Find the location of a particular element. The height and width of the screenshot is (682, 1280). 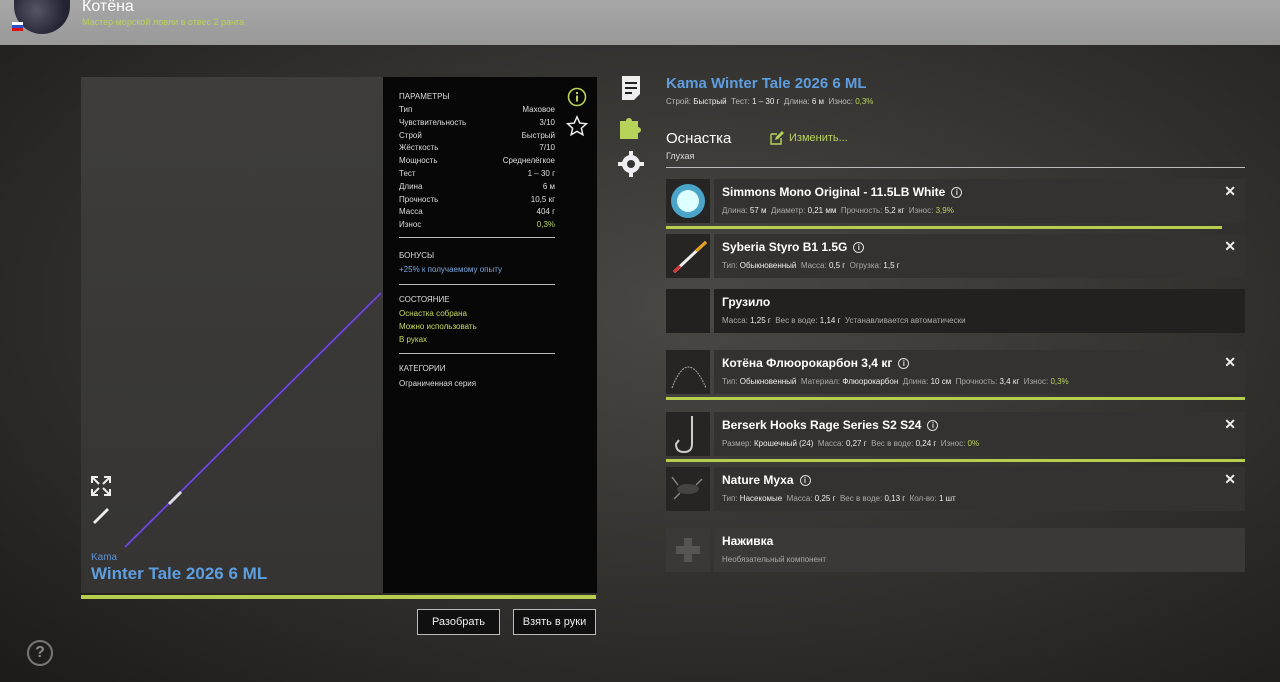

rod-model: Winter Tale 2026 6 ML is located at coordinates (179, 573).